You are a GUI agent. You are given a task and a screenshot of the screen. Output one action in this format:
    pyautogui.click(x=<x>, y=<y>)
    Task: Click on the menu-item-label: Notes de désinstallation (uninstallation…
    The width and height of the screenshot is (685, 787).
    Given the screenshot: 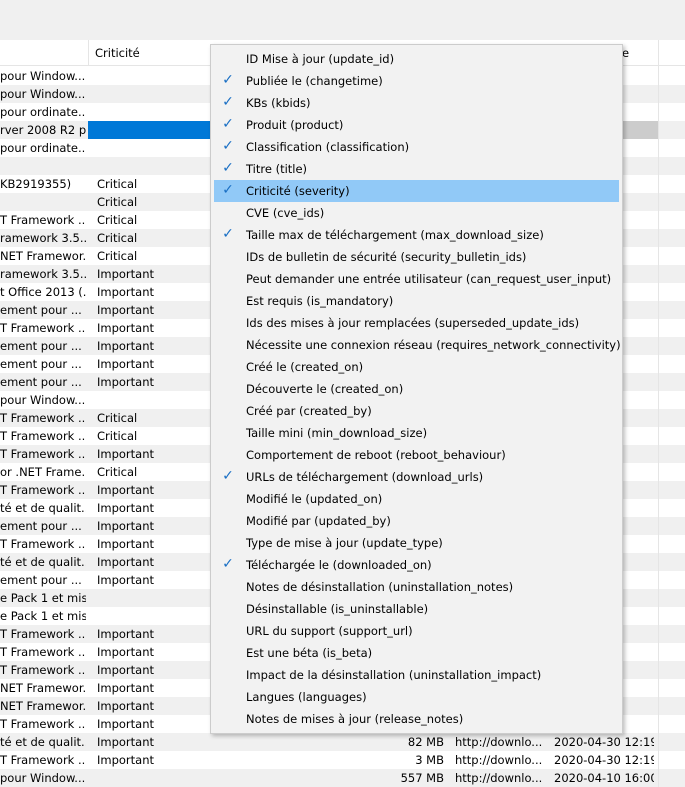 What is the action you would take?
    pyautogui.click(x=380, y=587)
    